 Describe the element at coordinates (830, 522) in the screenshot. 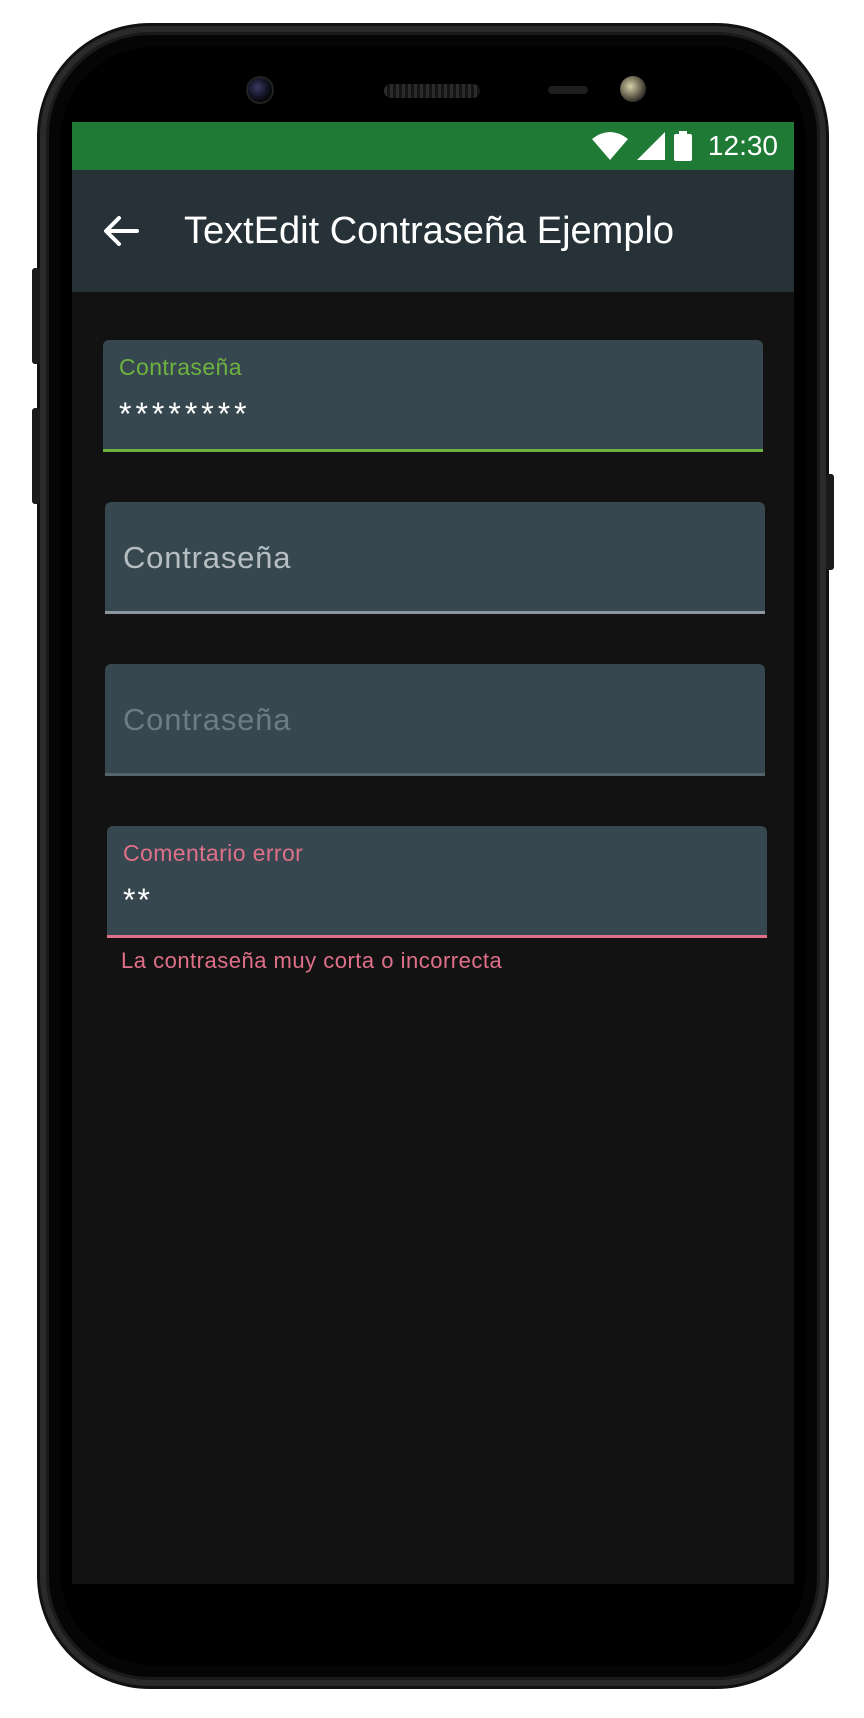

I see `power-button` at that location.